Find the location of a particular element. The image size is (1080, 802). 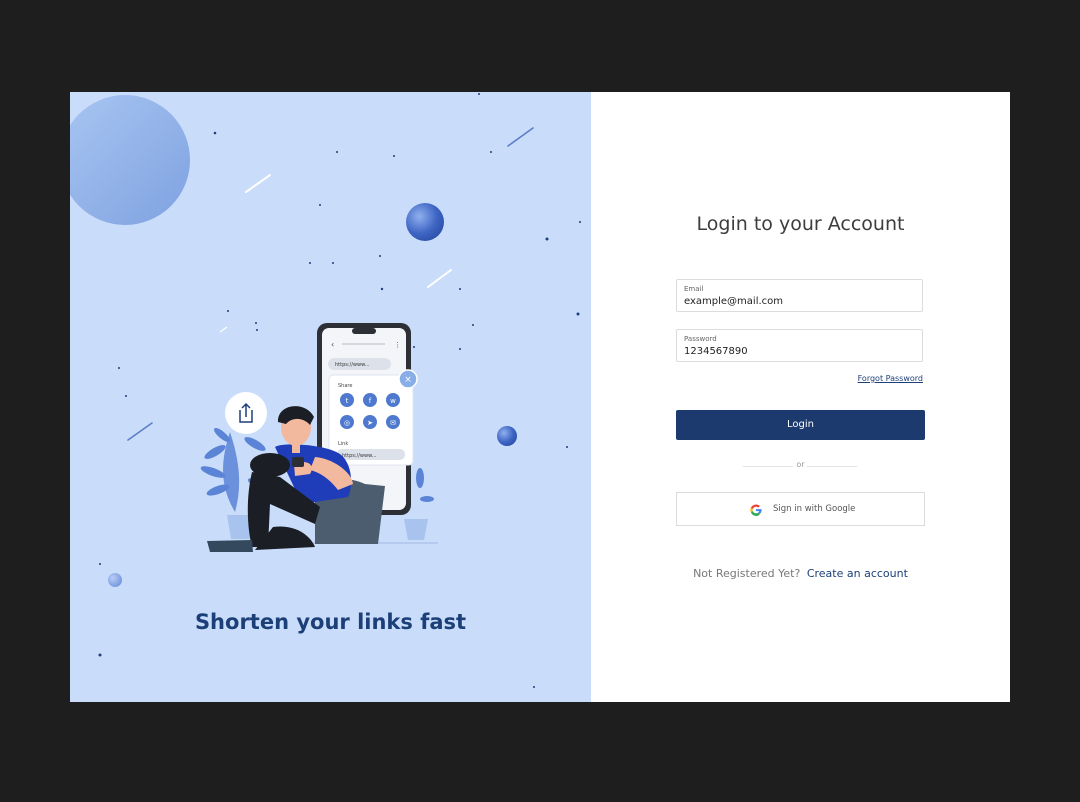

svg-text: t is located at coordinates (347, 401).